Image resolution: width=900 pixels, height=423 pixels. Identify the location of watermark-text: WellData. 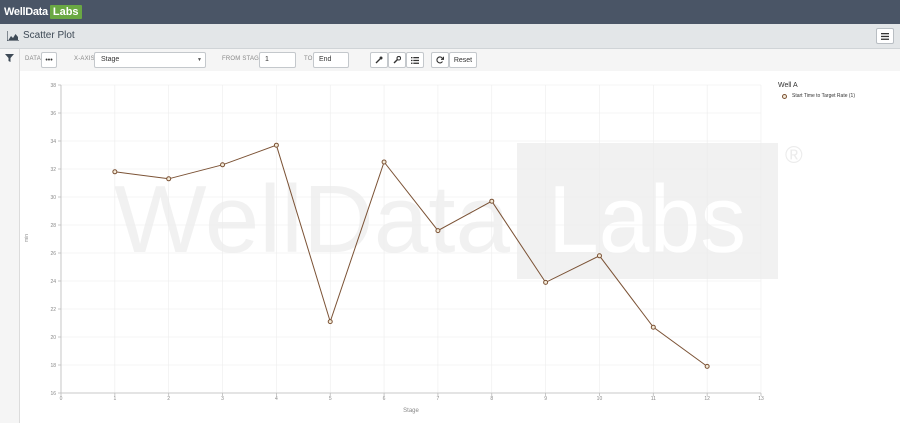
(312, 219).